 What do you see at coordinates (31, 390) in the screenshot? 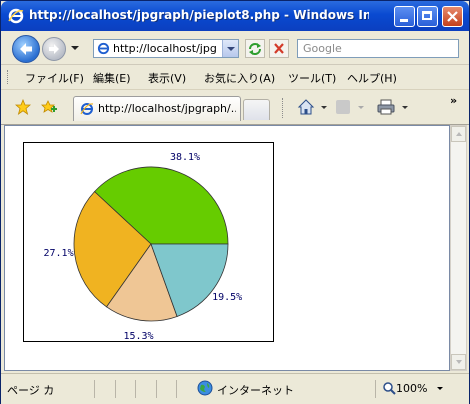
I see `status-text: ページ カ` at bounding box center [31, 390].